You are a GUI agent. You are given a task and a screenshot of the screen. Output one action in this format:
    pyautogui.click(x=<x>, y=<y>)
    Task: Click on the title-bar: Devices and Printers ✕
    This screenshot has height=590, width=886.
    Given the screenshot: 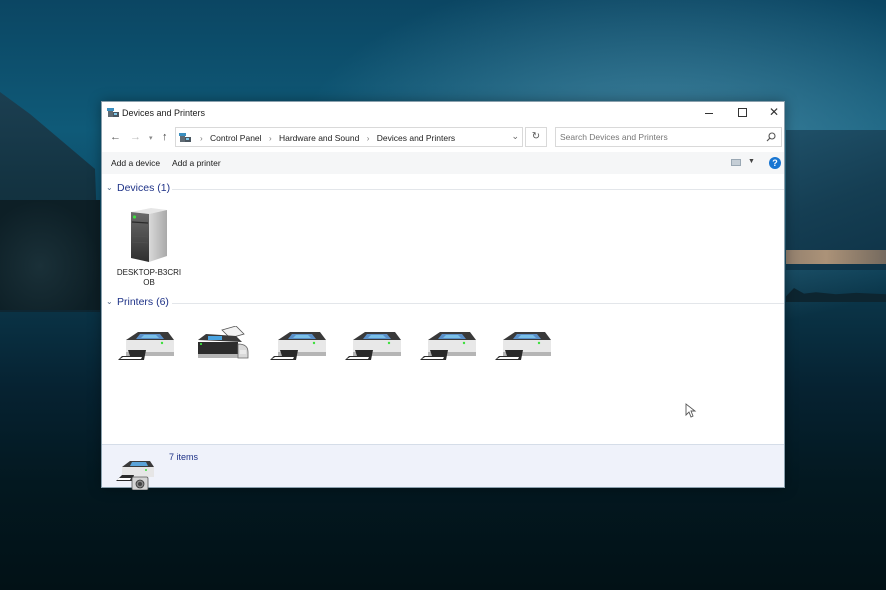 What is the action you would take?
    pyautogui.click(x=443, y=113)
    